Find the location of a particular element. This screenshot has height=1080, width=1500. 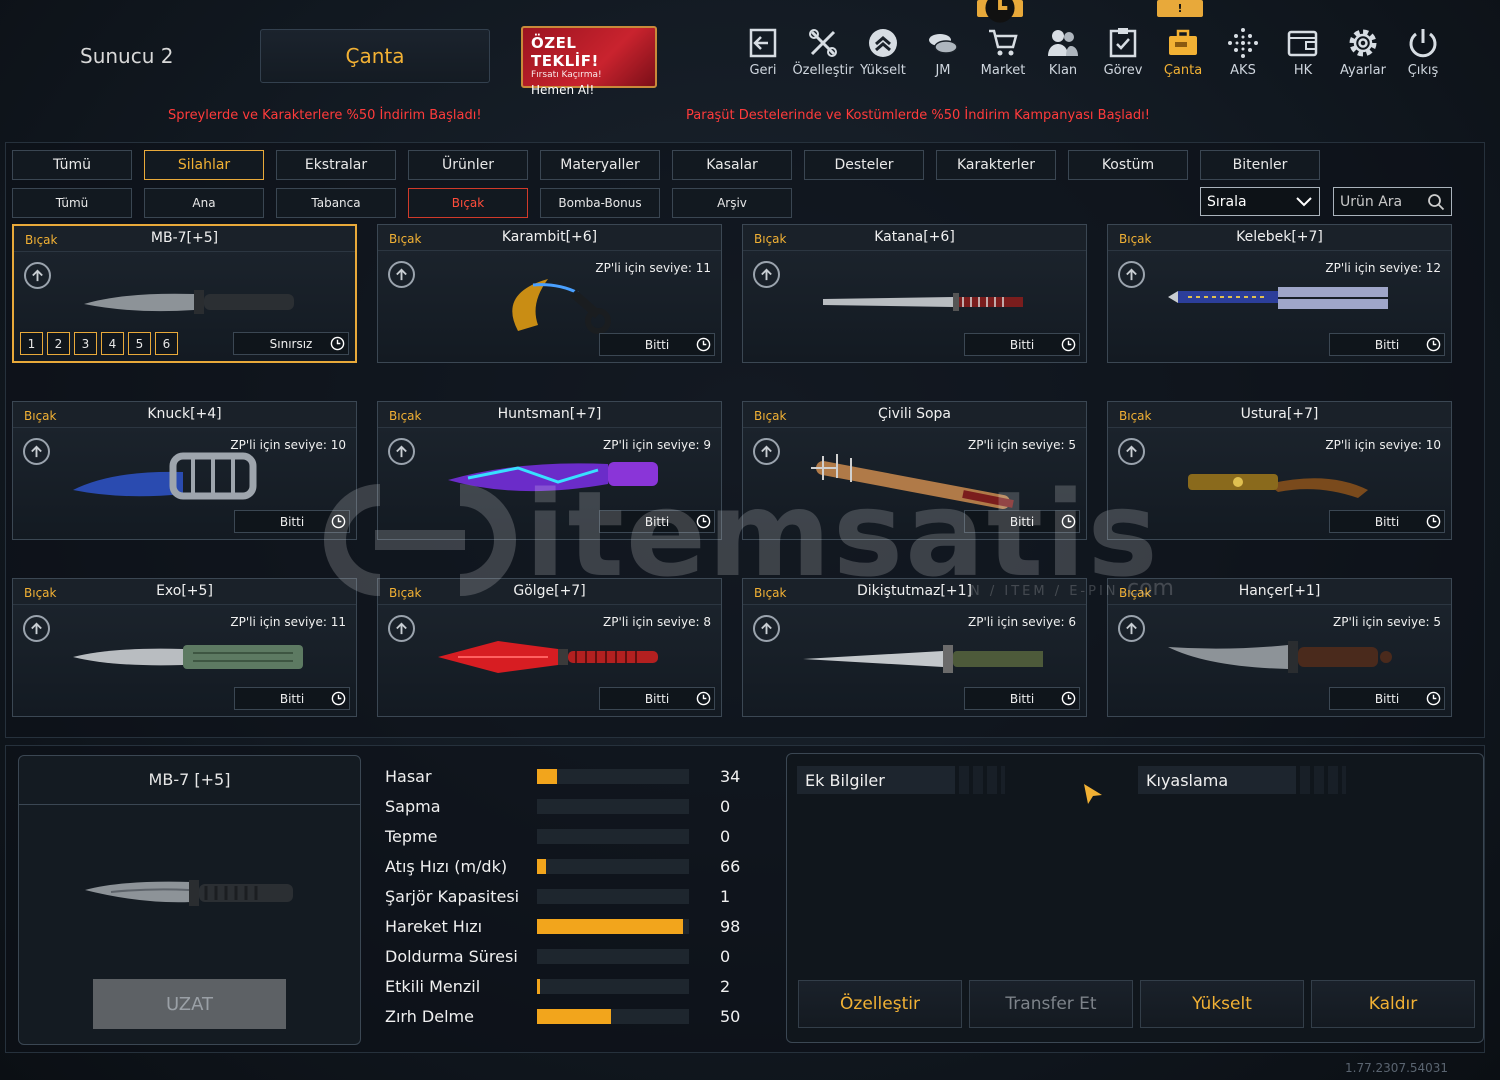

nav-back: Geri is located at coordinates (763, 54).